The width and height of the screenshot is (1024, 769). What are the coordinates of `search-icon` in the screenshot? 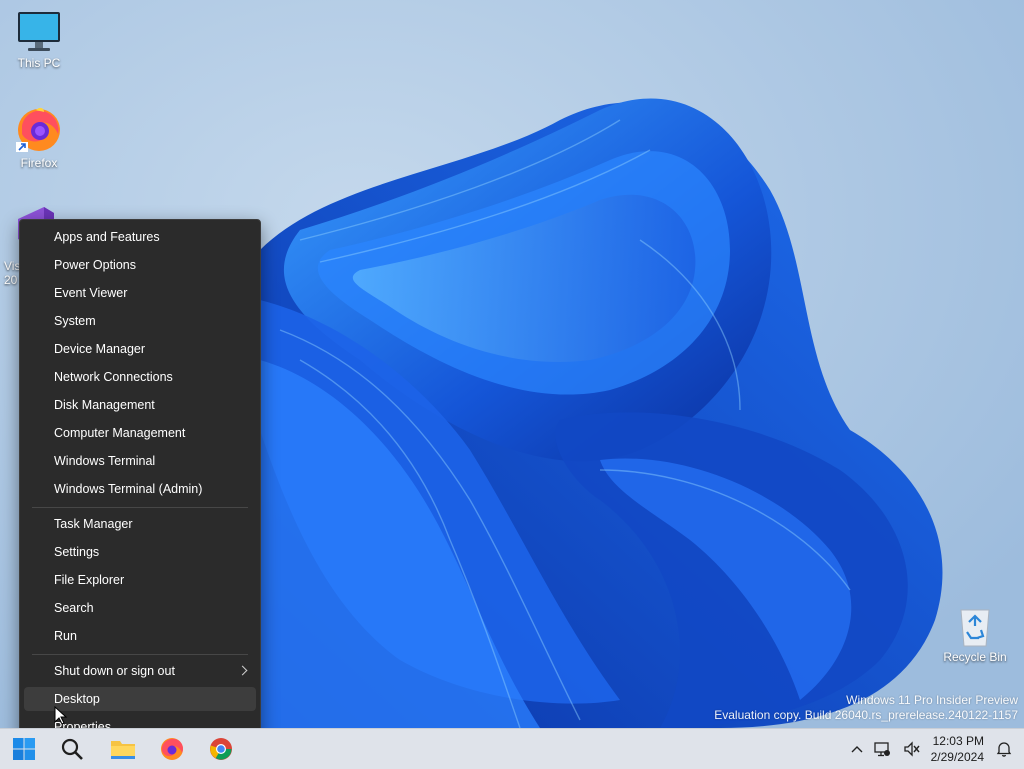 It's located at (72, 749).